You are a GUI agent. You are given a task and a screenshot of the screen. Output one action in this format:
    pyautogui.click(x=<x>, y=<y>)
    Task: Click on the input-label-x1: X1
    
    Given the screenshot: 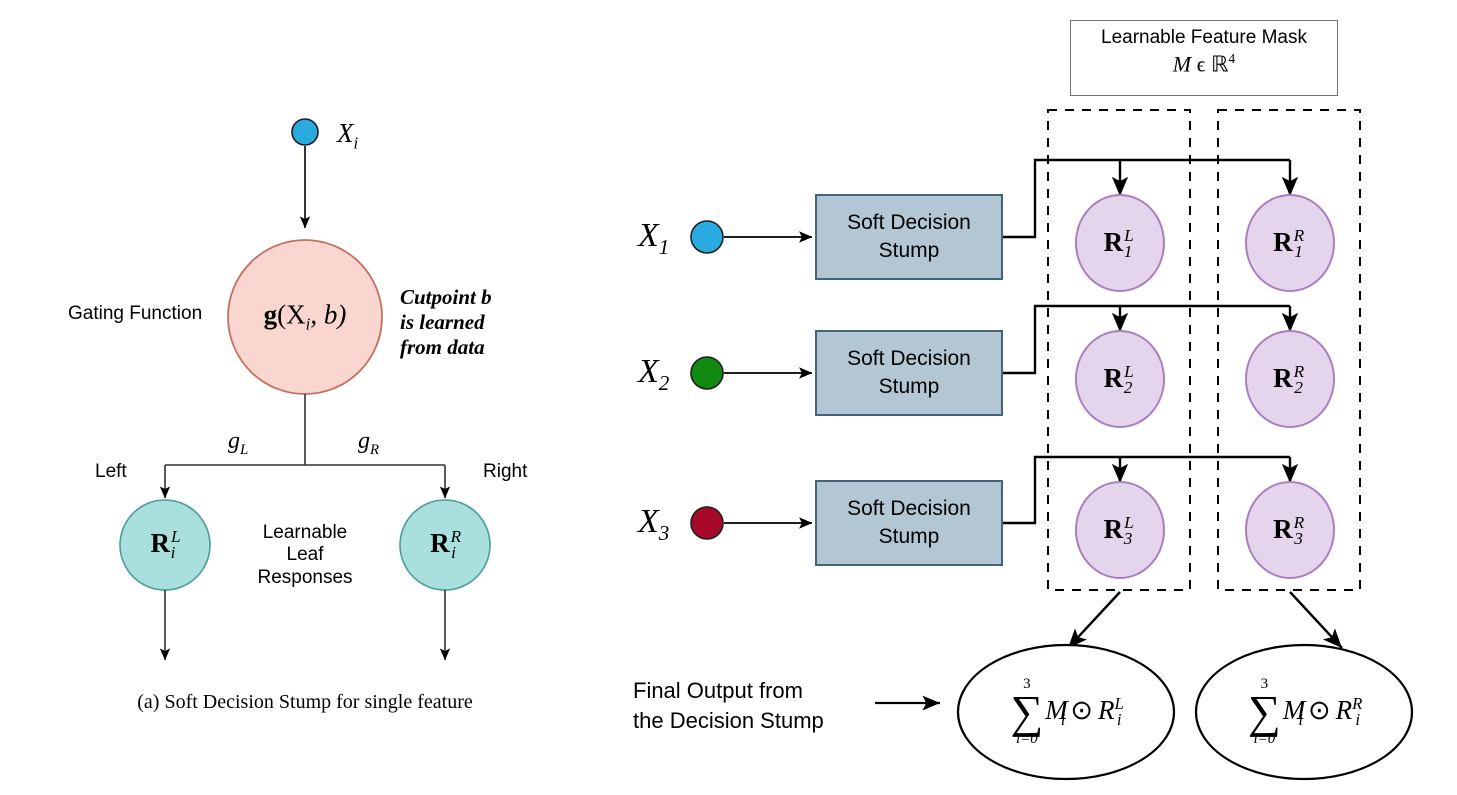 What is the action you would take?
    pyautogui.click(x=654, y=238)
    